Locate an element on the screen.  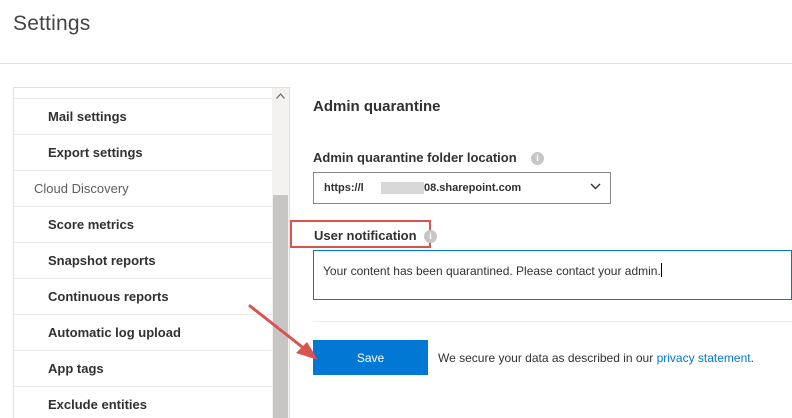
privacy-prefix: We secure your data as described in our is located at coordinates (547, 358).